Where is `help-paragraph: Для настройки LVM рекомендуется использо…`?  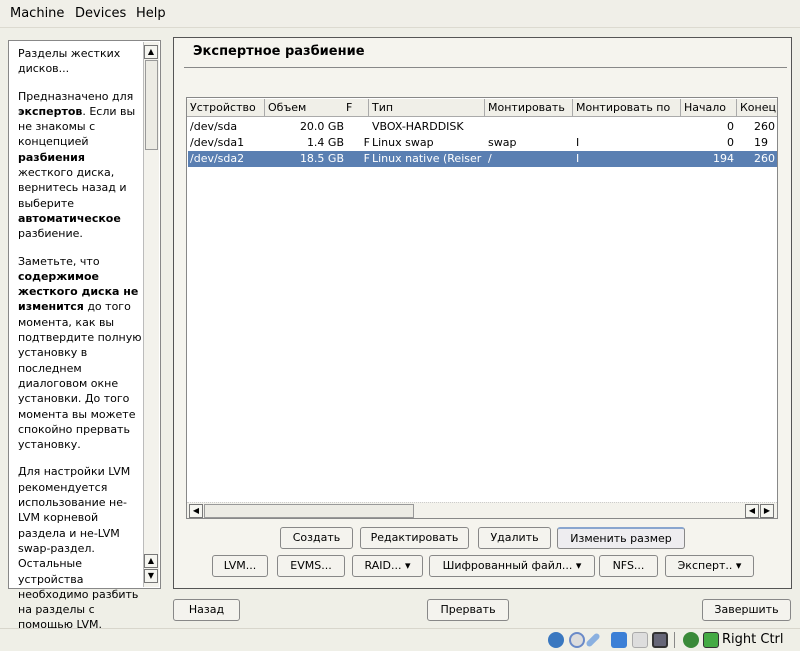 help-paragraph: Для настройки LVM рекомендуется использо… is located at coordinates (80, 548).